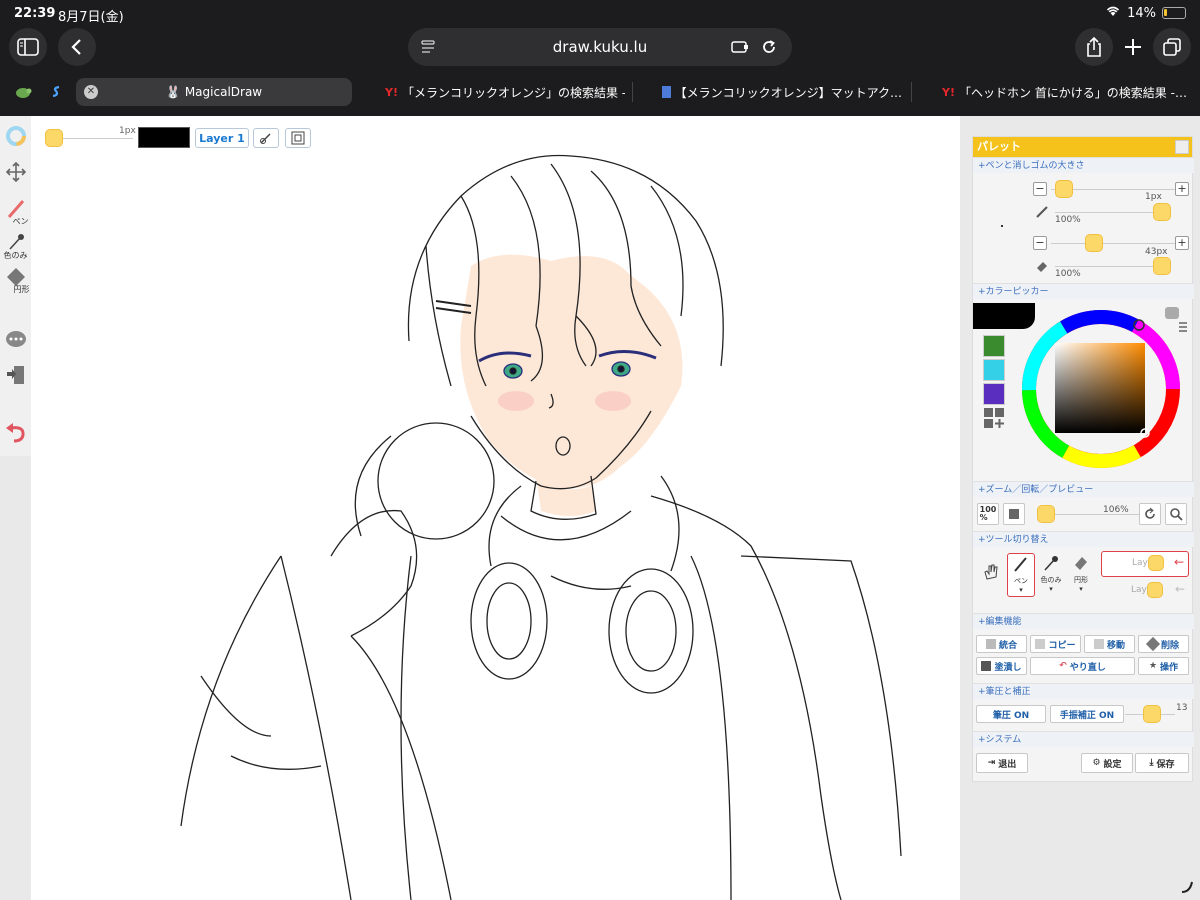  What do you see at coordinates (740, 47) in the screenshot?
I see `extension-icon` at bounding box center [740, 47].